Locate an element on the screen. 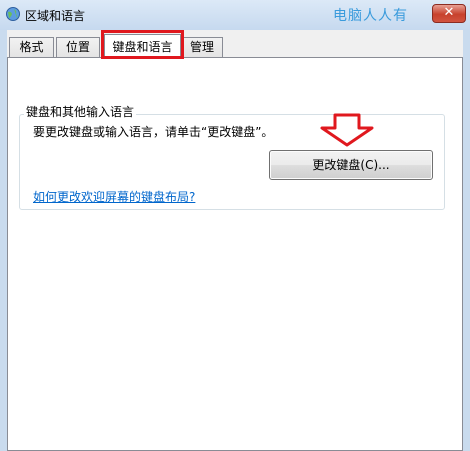  welcome-screen-keyboard-help-link: 如何更改欢迎屏幕的键盘布局? is located at coordinates (114, 196).